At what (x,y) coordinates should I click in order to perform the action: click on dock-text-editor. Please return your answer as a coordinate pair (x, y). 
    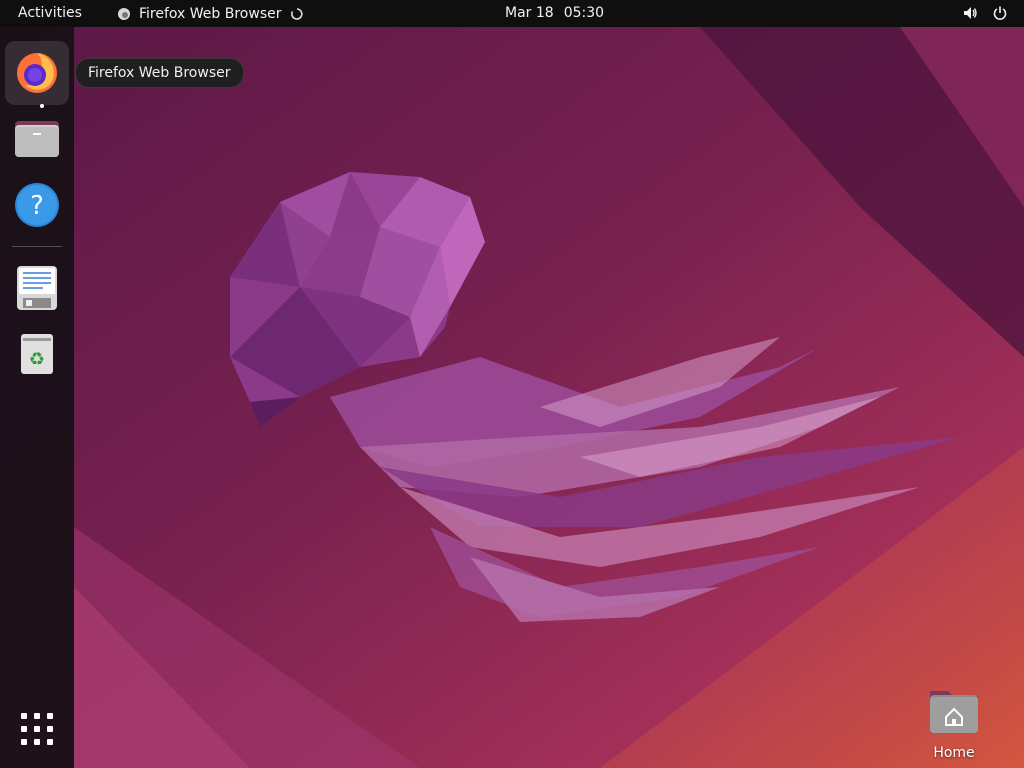
    Looking at the image, I should click on (37, 288).